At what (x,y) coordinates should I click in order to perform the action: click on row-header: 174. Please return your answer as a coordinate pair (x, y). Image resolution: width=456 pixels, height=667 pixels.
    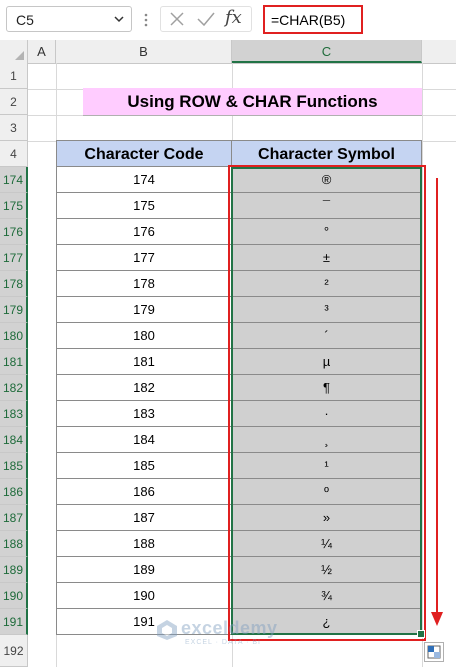
    Looking at the image, I should click on (14, 180).